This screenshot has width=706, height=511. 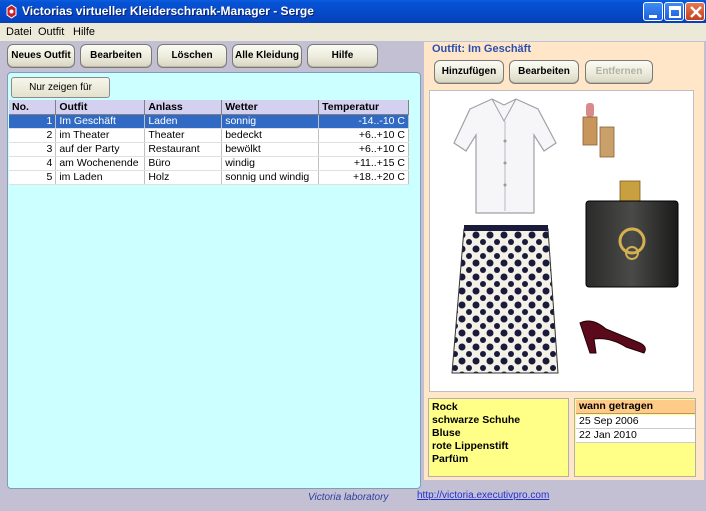 What do you see at coordinates (450, 459) in the screenshot?
I see `list-item: Parfüm` at bounding box center [450, 459].